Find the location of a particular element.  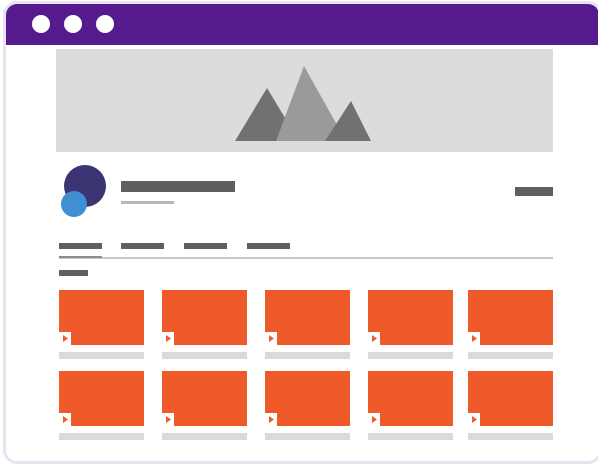

selected-tab-indicator is located at coordinates (80, 257).